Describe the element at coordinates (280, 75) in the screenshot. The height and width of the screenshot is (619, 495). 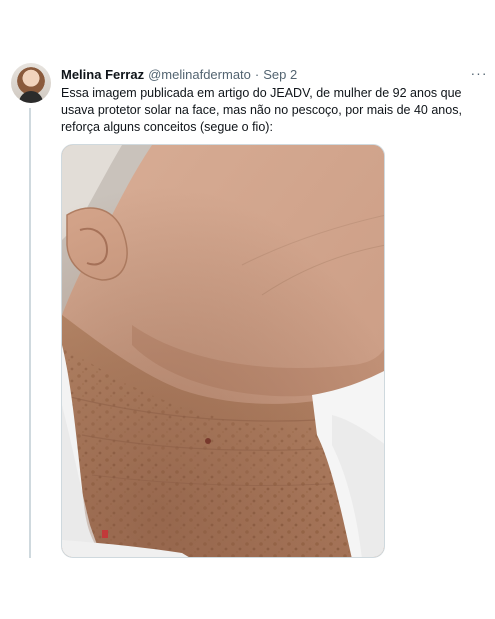
I see `tweet-date: Sep 2` at that location.